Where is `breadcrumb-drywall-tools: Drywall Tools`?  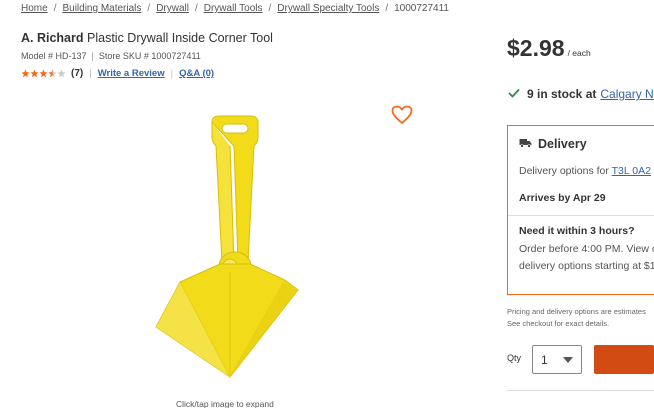
breadcrumb-drywall-tools: Drywall Tools is located at coordinates (233, 8).